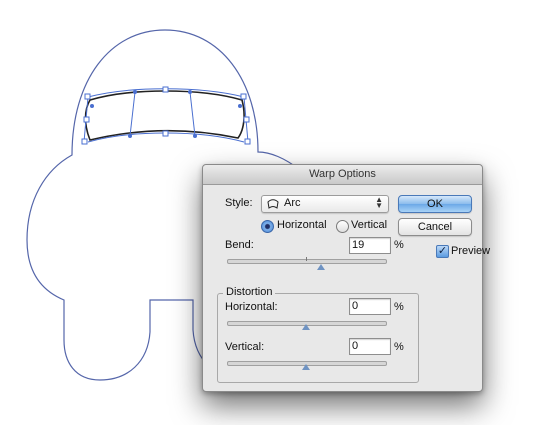 The image size is (550, 425). What do you see at coordinates (245, 347) in the screenshot?
I see `distortion-vertical-label: Vertical:` at bounding box center [245, 347].